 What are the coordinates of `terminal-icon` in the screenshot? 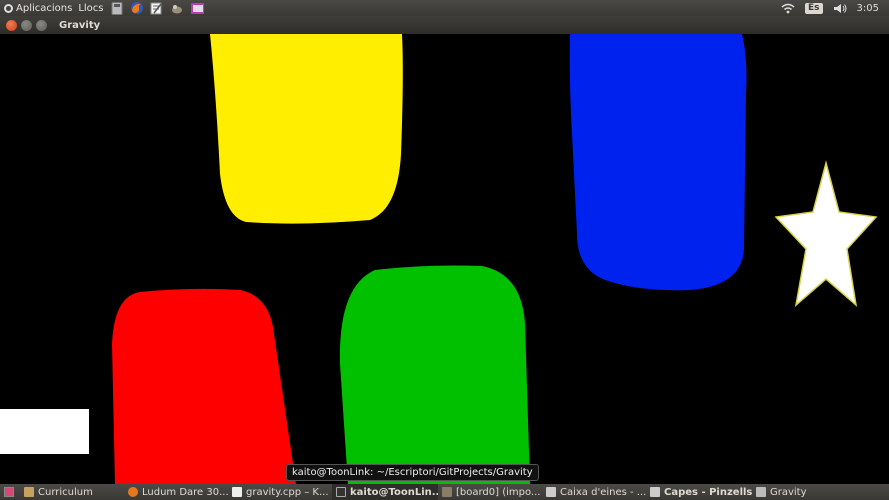 It's located at (341, 492).